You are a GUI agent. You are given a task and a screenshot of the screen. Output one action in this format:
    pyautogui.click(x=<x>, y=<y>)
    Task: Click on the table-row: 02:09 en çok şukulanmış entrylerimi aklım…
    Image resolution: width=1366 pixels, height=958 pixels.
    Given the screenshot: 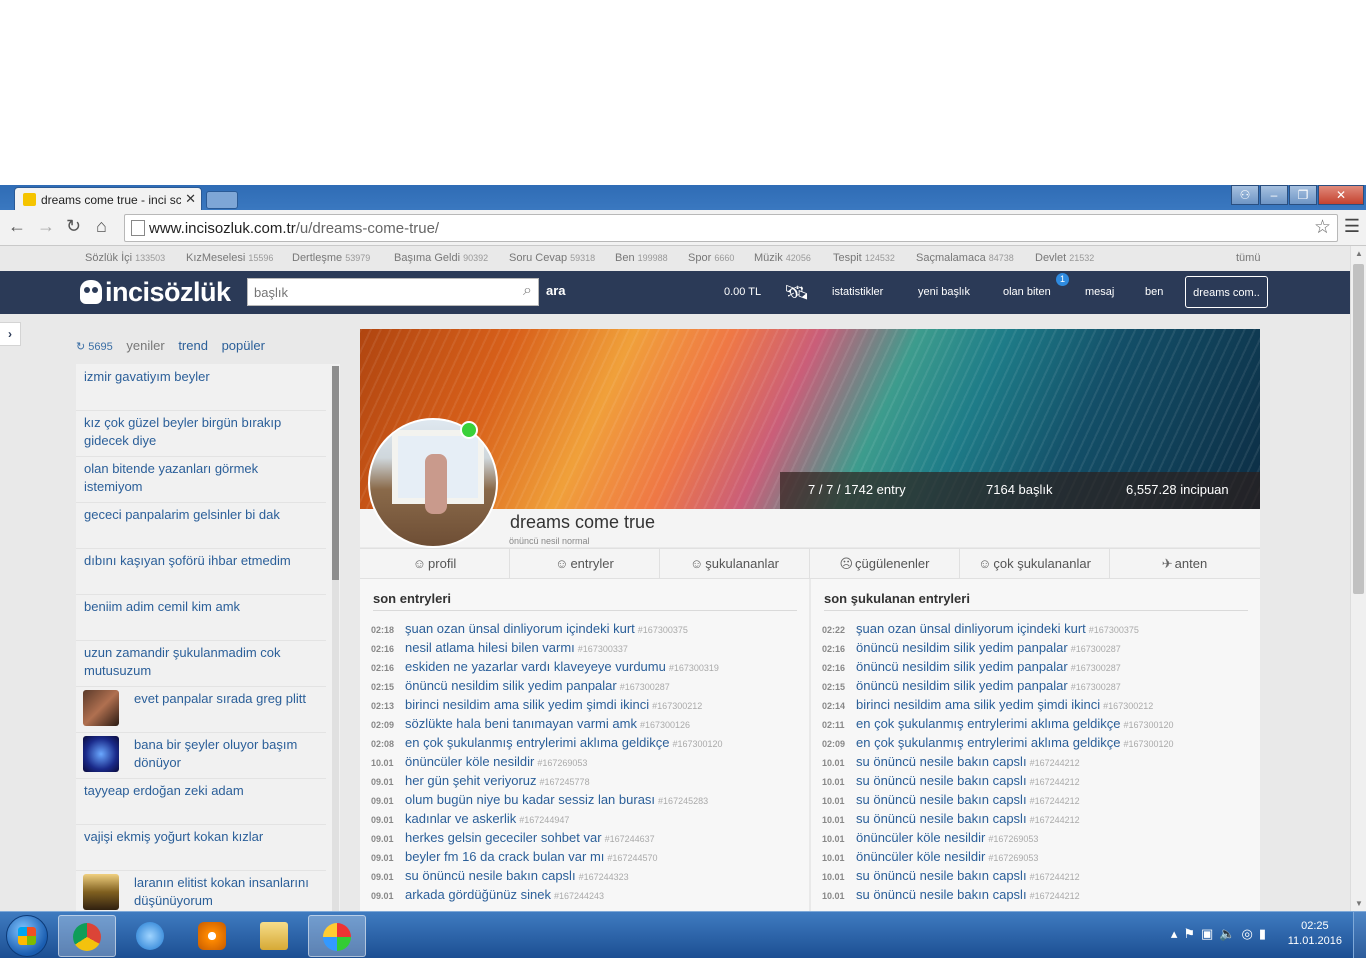 What is the action you would take?
    pyautogui.click(x=998, y=742)
    